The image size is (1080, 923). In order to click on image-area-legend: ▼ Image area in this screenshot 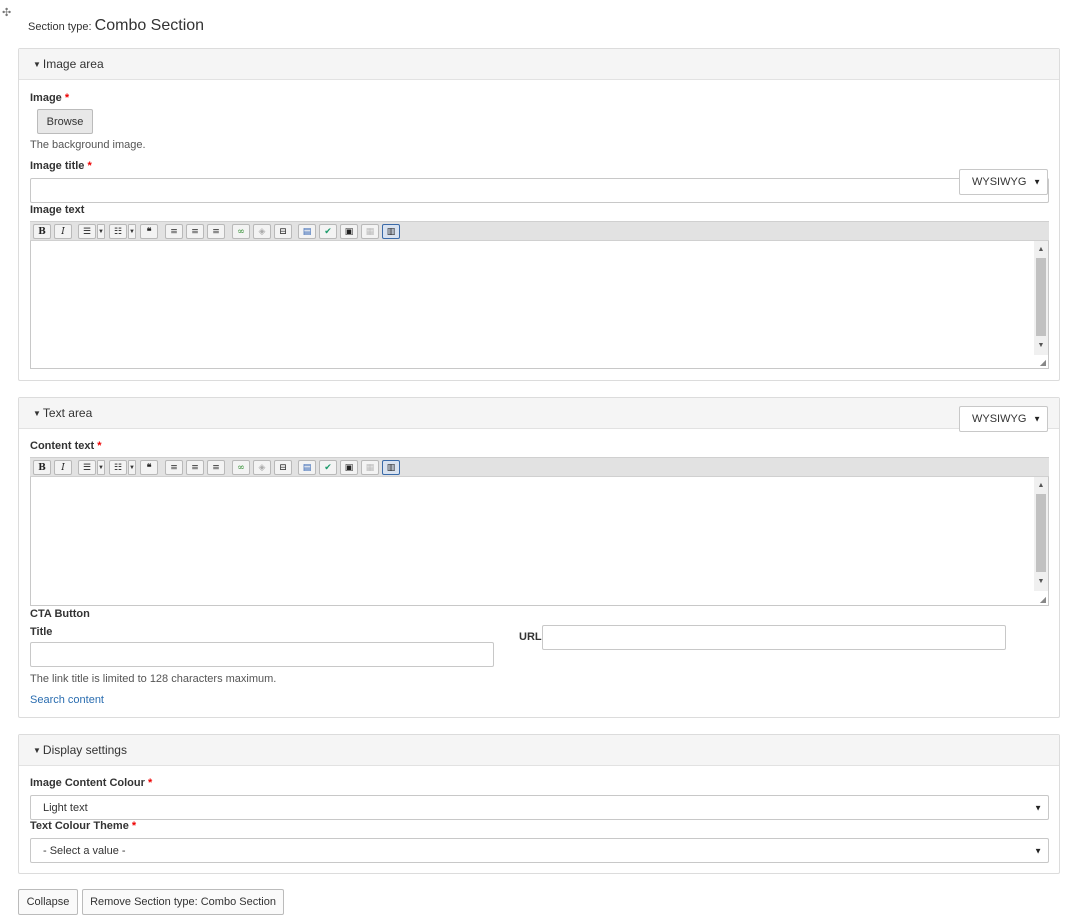, I will do `click(539, 64)`.